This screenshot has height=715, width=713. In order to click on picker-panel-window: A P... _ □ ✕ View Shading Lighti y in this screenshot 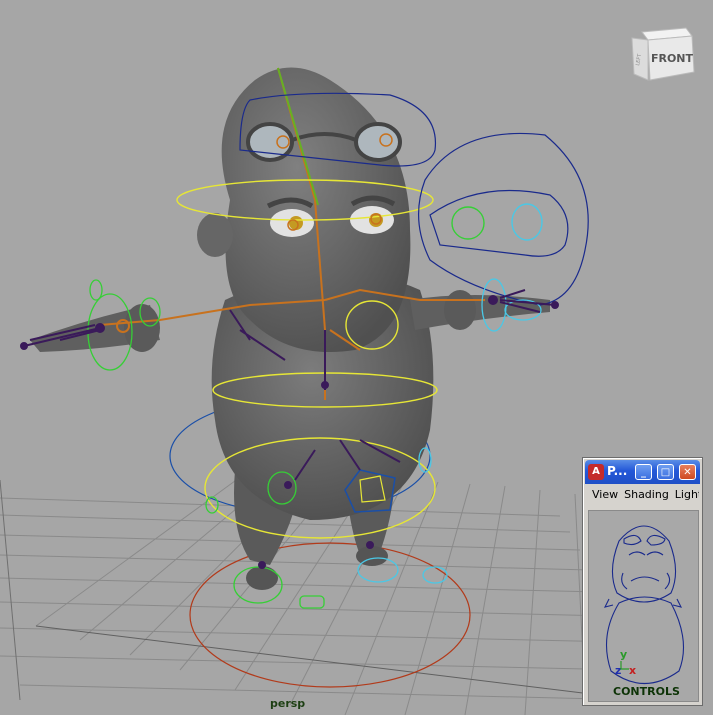, I will do `click(642, 581)`.